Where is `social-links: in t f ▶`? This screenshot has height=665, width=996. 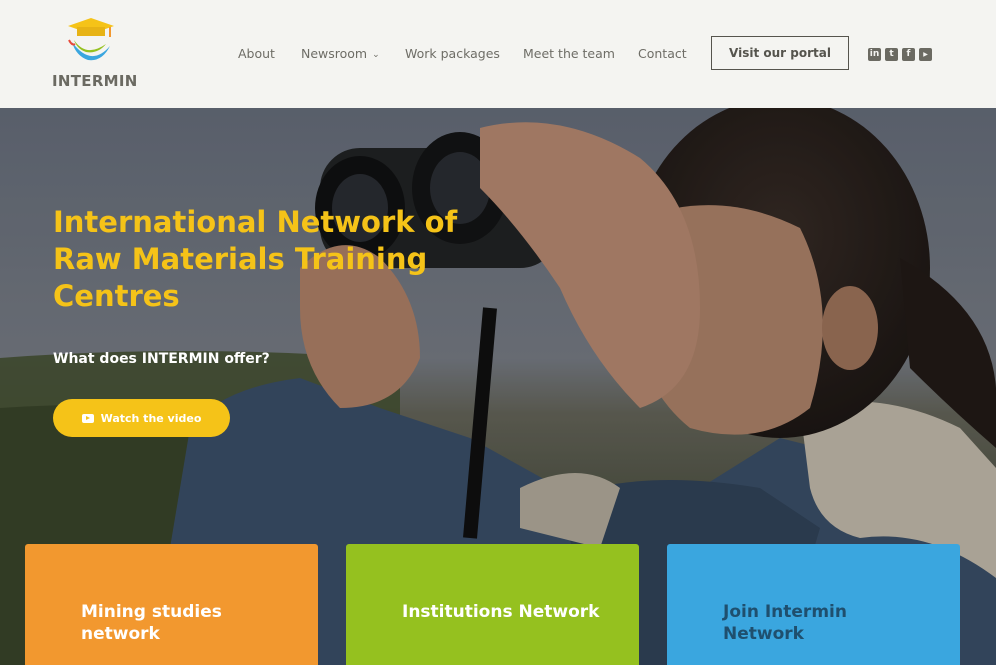
social-links: in t f ▶ is located at coordinates (900, 54).